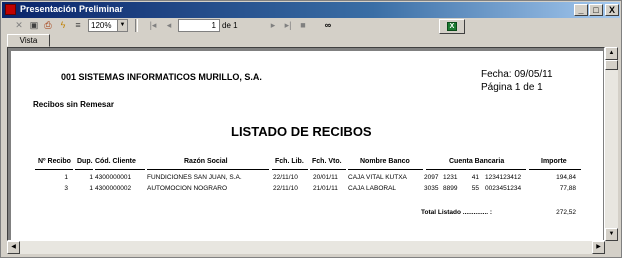 Image resolution: width=622 pixels, height=258 pixels. What do you see at coordinates (306, 247) in the screenshot?
I see `horizontal-scrollbar: ◀ ▶` at bounding box center [306, 247].